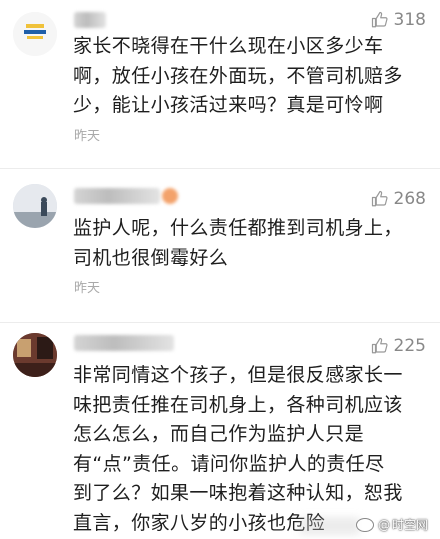 The image size is (440, 539). Describe the element at coordinates (383, 524) in the screenshot. I see `watermark-at: @` at that location.